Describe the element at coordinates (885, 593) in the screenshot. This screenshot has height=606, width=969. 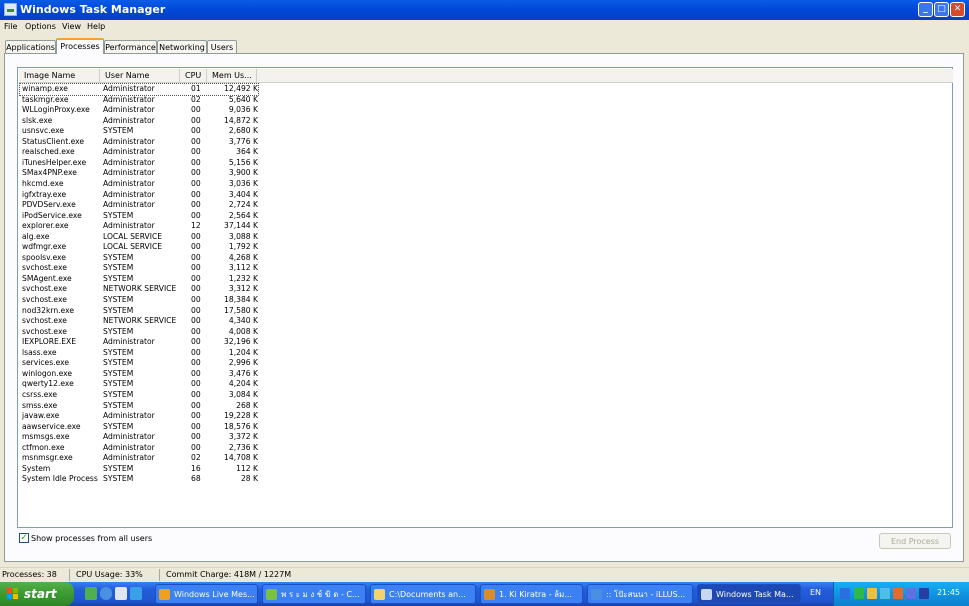
I see `messenger-tray-icon` at that location.